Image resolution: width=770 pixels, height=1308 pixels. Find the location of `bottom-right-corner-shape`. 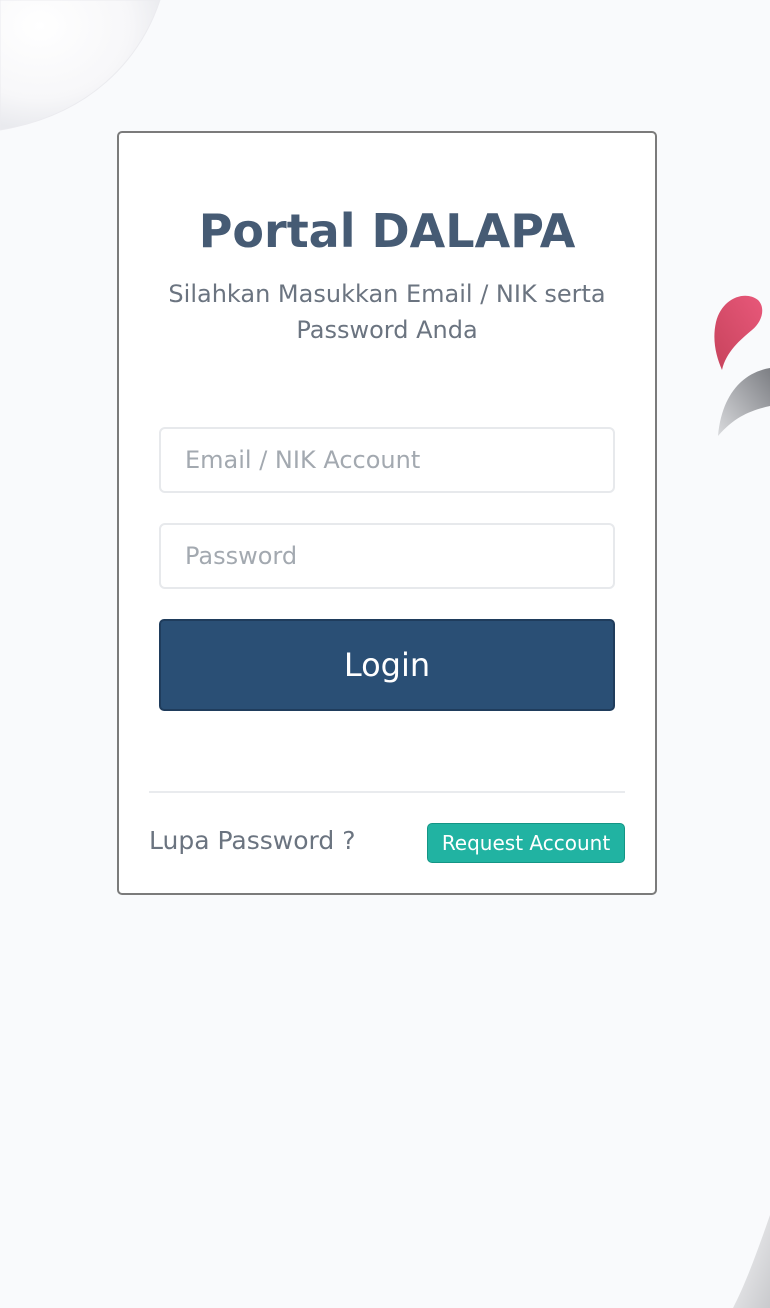

bottom-right-corner-shape is located at coordinates (751, 1261).